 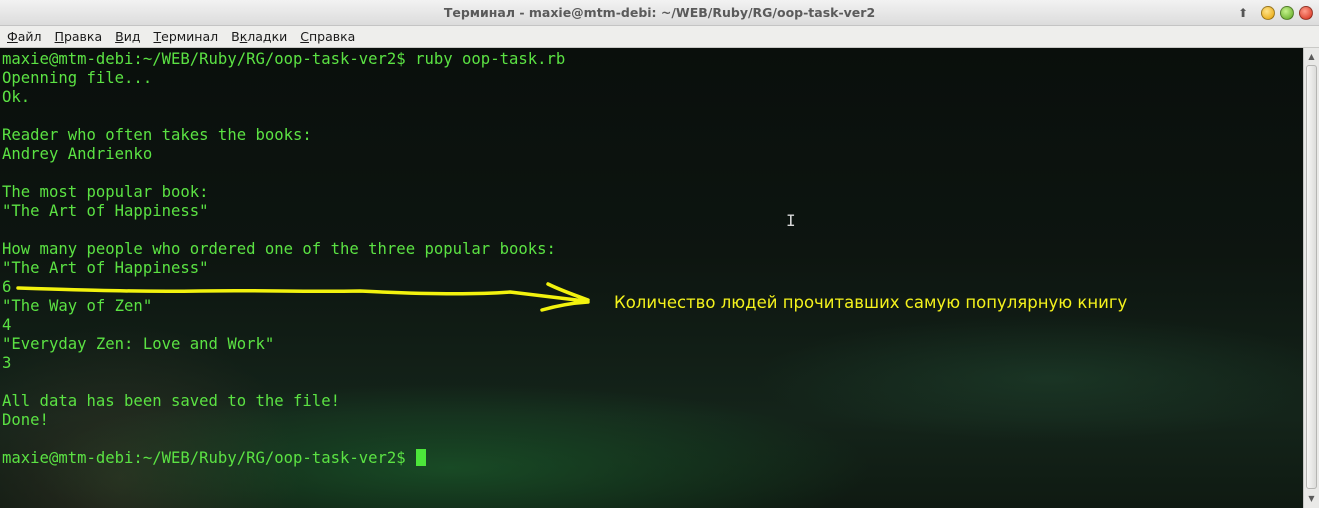 What do you see at coordinates (1268, 13) in the screenshot?
I see `minimize-button` at bounding box center [1268, 13].